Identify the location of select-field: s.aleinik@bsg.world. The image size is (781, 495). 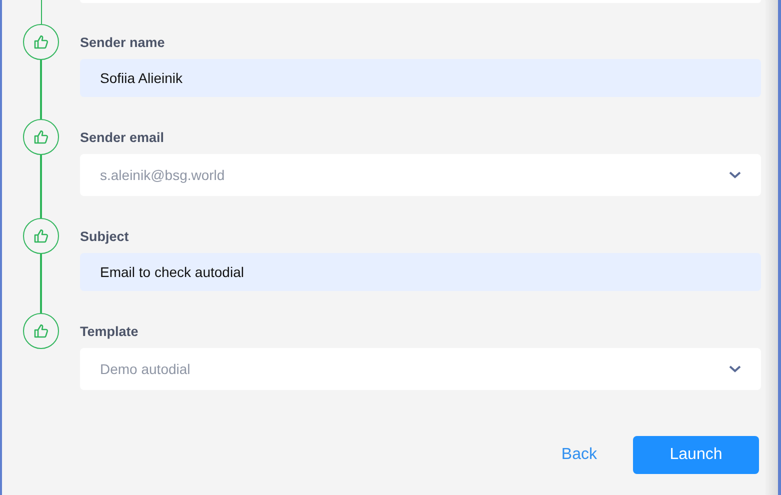
(420, 175).